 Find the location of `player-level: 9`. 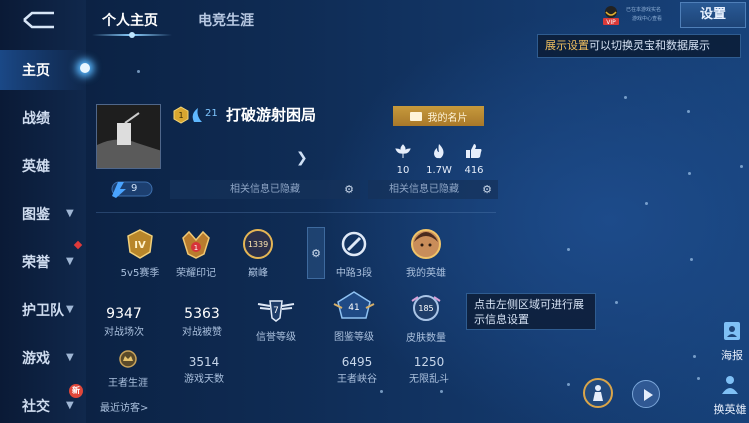

player-level: 9 is located at coordinates (134, 188).